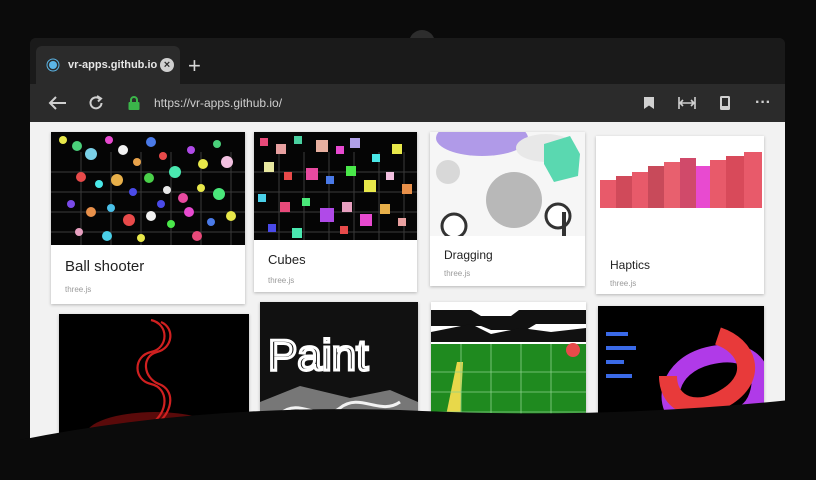 This screenshot has width=816, height=480. What do you see at coordinates (96, 103) in the screenshot?
I see `reload-icon` at bounding box center [96, 103].